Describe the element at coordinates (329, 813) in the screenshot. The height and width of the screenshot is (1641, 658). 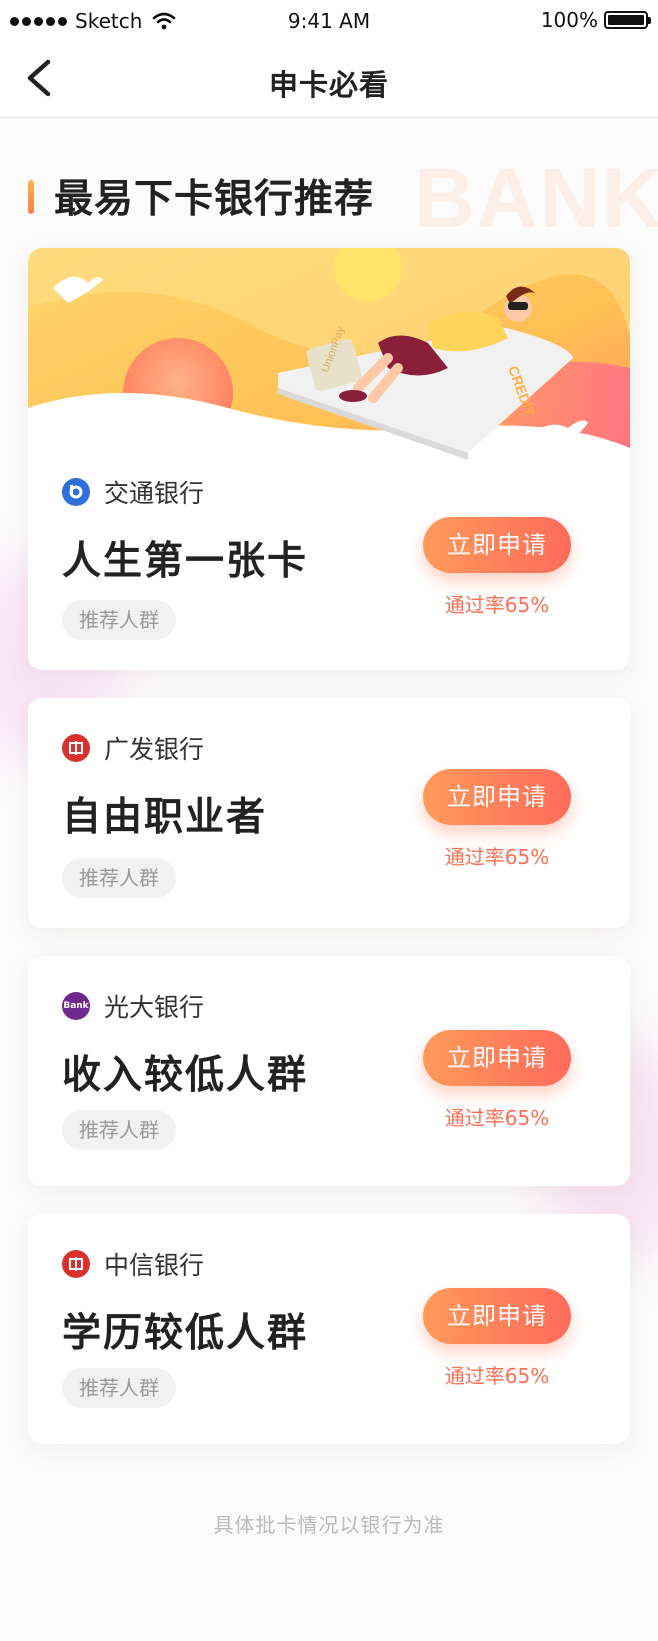
I see `bank-card-guangfa: 广发银行 自由职业者 推荐人群 立即申请 通过率65%` at that location.